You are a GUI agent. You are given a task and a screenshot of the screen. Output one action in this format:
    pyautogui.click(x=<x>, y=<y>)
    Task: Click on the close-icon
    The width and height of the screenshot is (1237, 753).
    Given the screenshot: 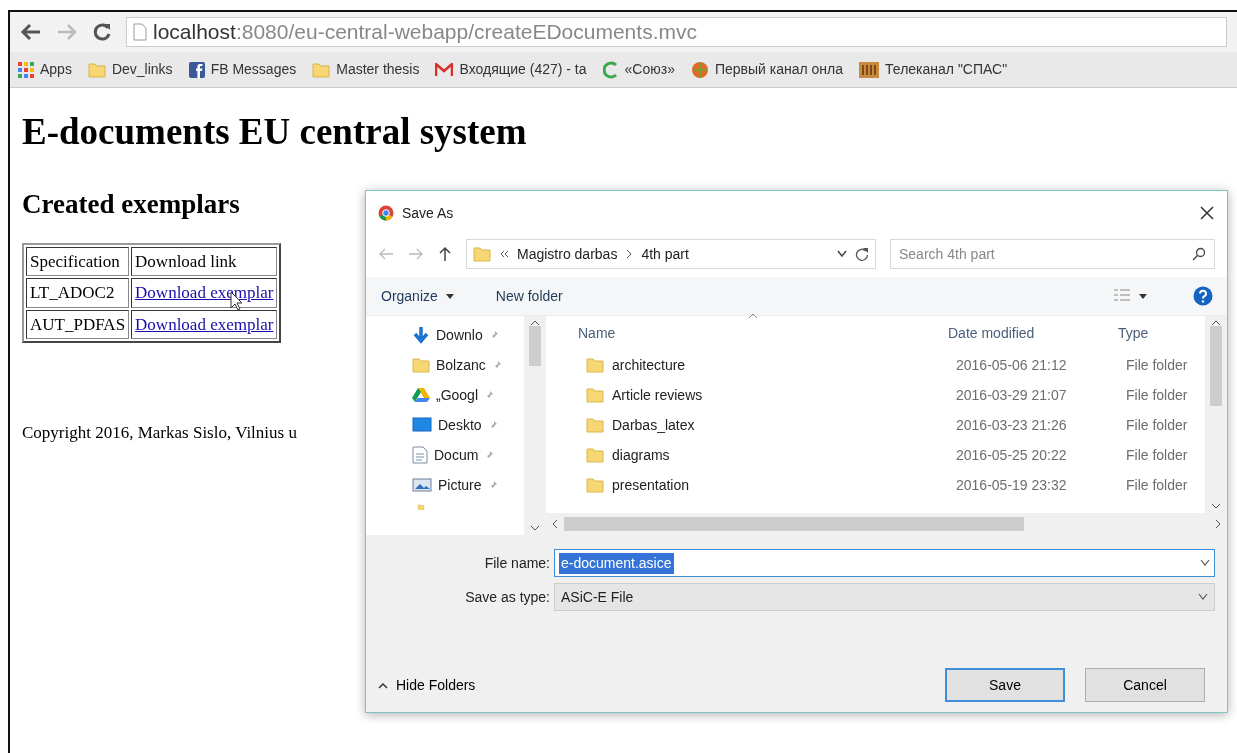 What is the action you would take?
    pyautogui.click(x=1207, y=213)
    